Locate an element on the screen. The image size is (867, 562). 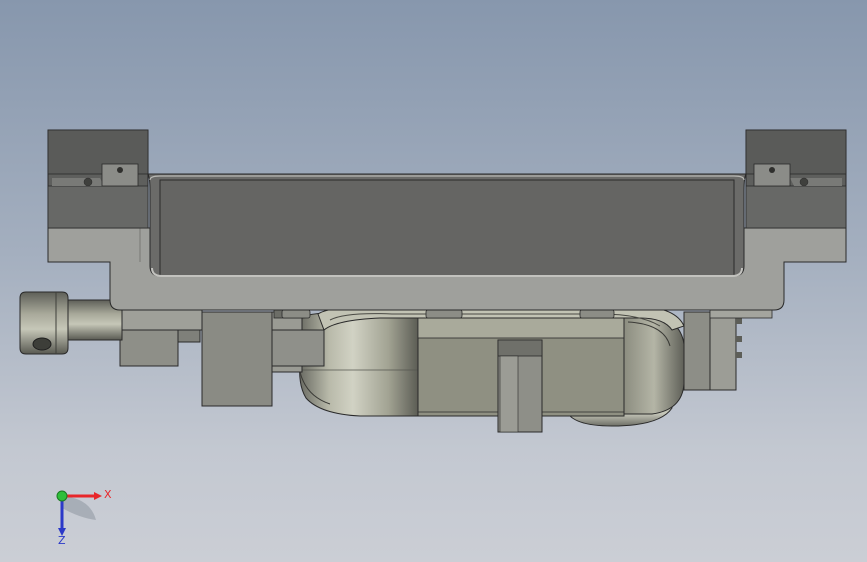
motor-housing-right is located at coordinates (654, 365).